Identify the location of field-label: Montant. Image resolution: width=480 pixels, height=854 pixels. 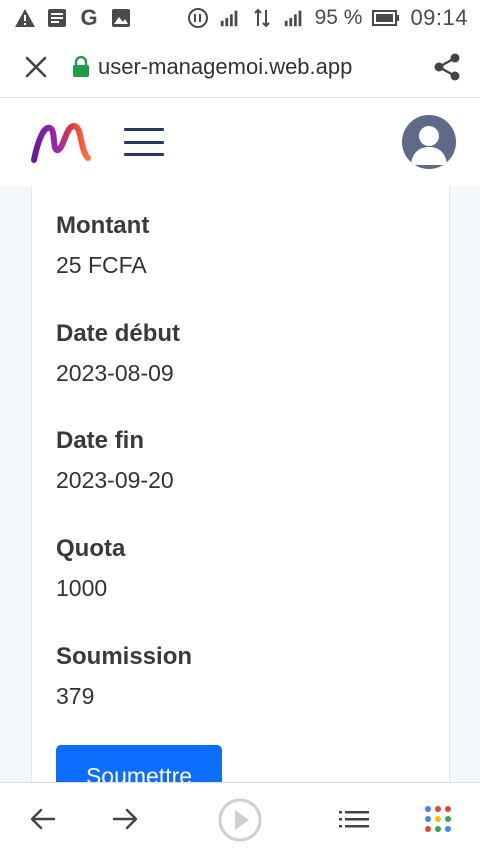
(103, 225).